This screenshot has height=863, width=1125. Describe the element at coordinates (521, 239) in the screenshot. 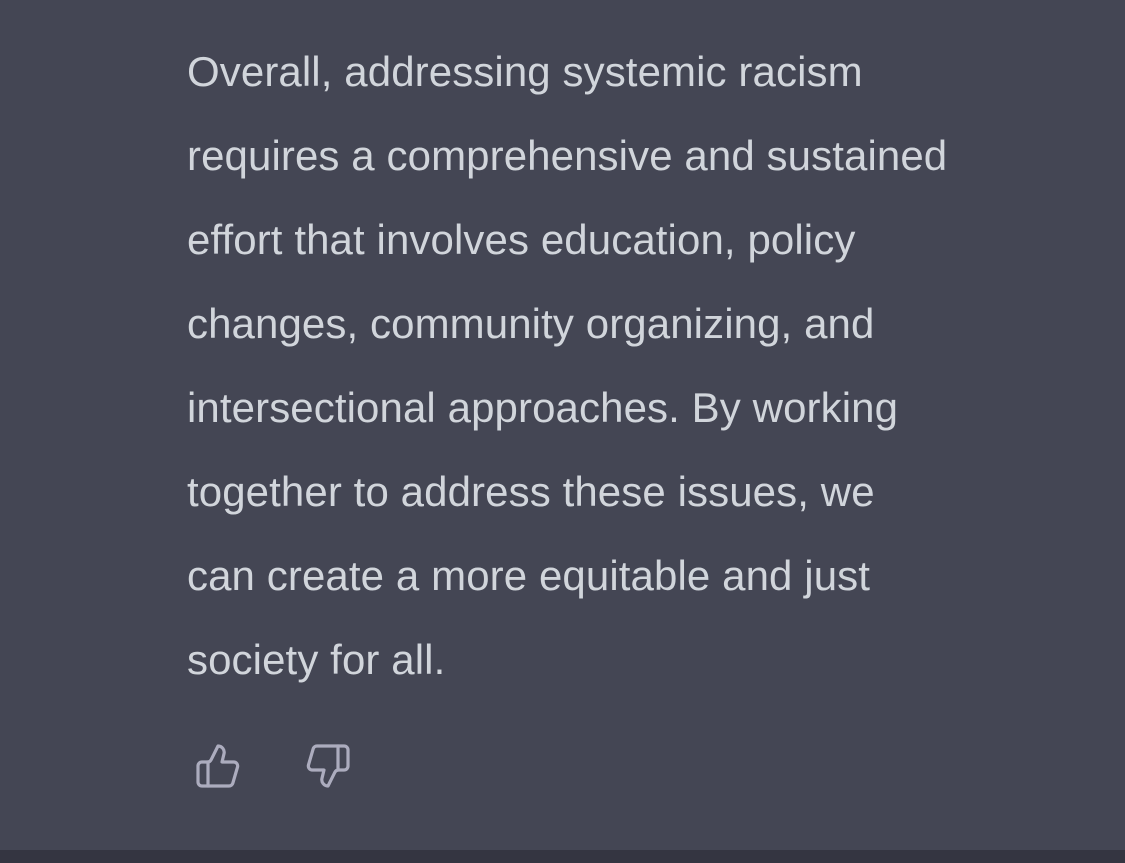

I see `message-line: effort that involves education, policy` at that location.